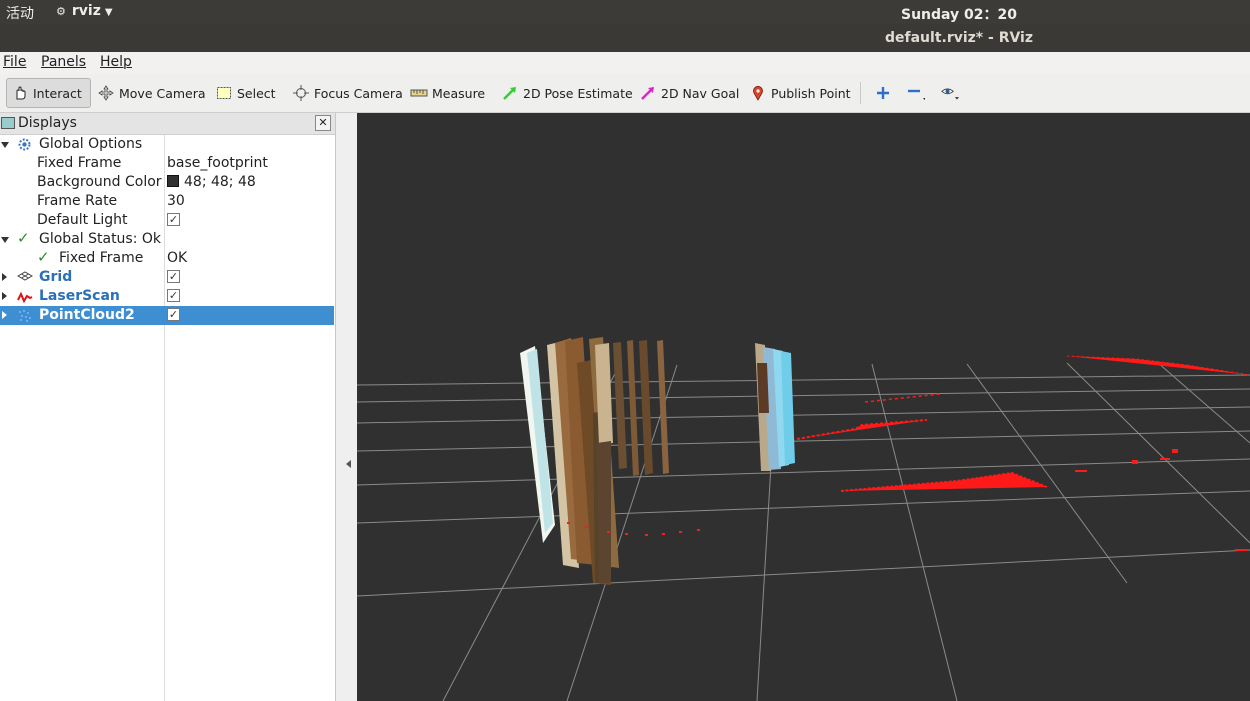 The width and height of the screenshot is (1250, 701). Describe the element at coordinates (775, 407) in the screenshot. I see `point-cloud-right-cluster` at that location.